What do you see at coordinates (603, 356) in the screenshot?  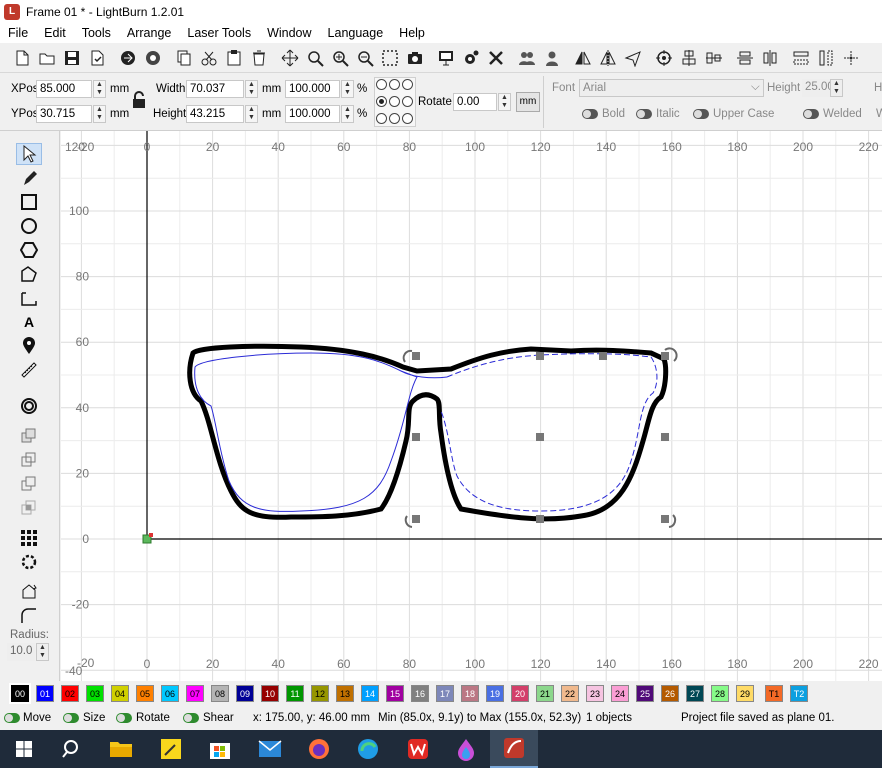 I see `handle-top-extra` at bounding box center [603, 356].